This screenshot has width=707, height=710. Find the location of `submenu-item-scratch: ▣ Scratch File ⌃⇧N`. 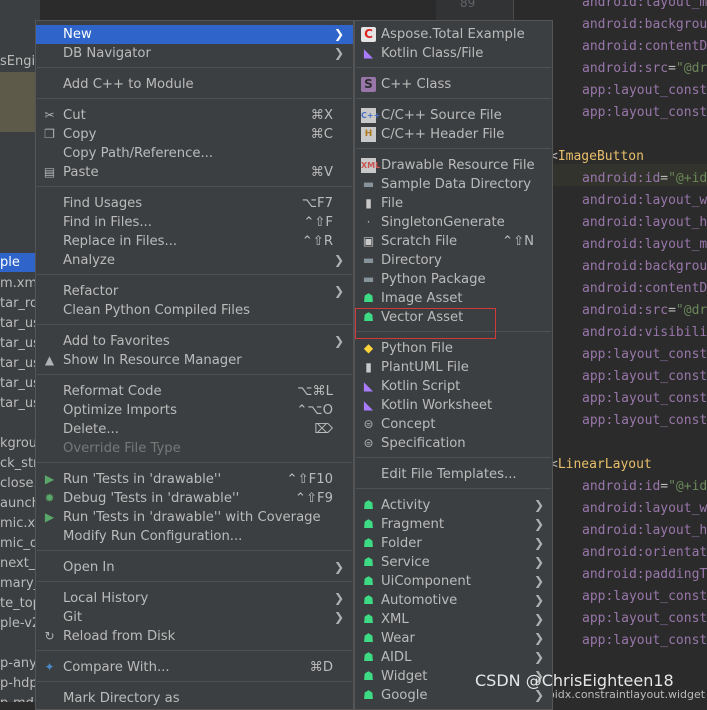

submenu-item-scratch: ▣ Scratch File ⌃⇧N is located at coordinates (453, 241).